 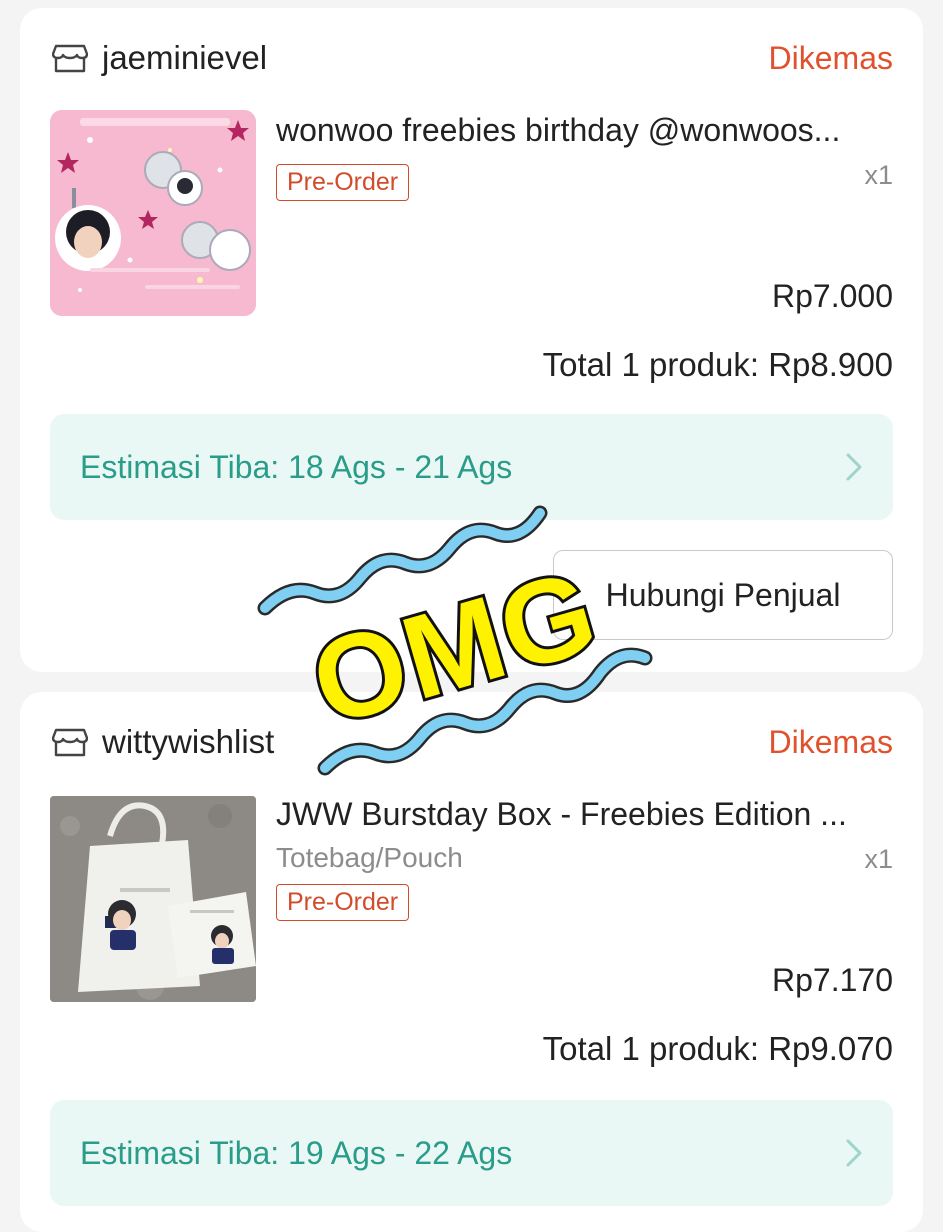 What do you see at coordinates (455, 640) in the screenshot?
I see `omg-sticker: OMG` at bounding box center [455, 640].